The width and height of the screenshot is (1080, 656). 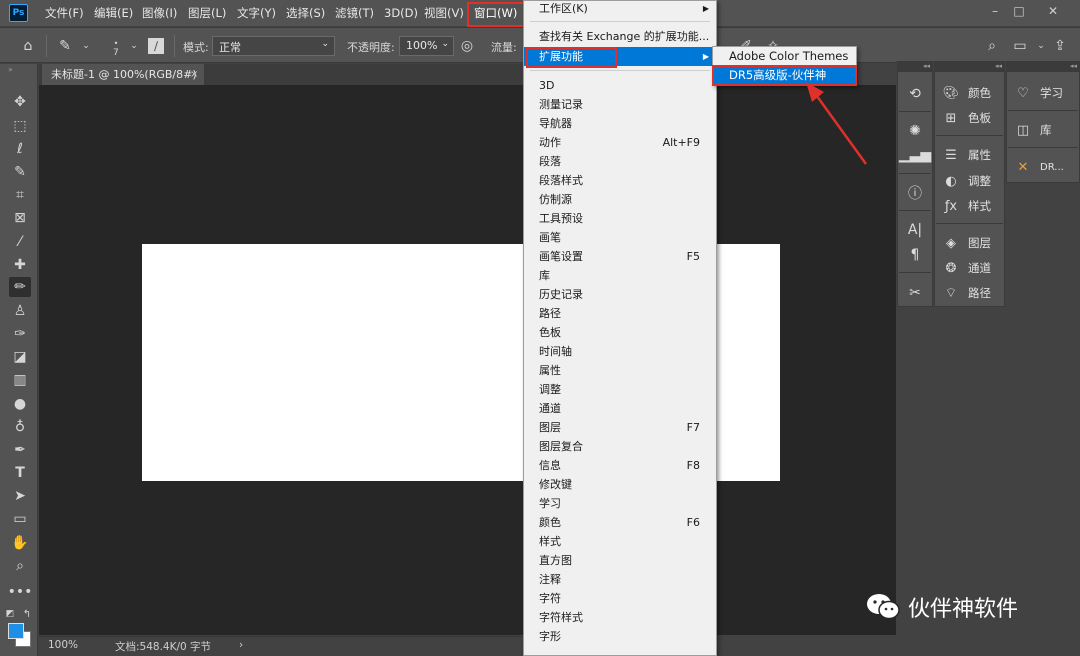 What do you see at coordinates (619, 598) in the screenshot?
I see `menu-item: 字符` at bounding box center [619, 598].